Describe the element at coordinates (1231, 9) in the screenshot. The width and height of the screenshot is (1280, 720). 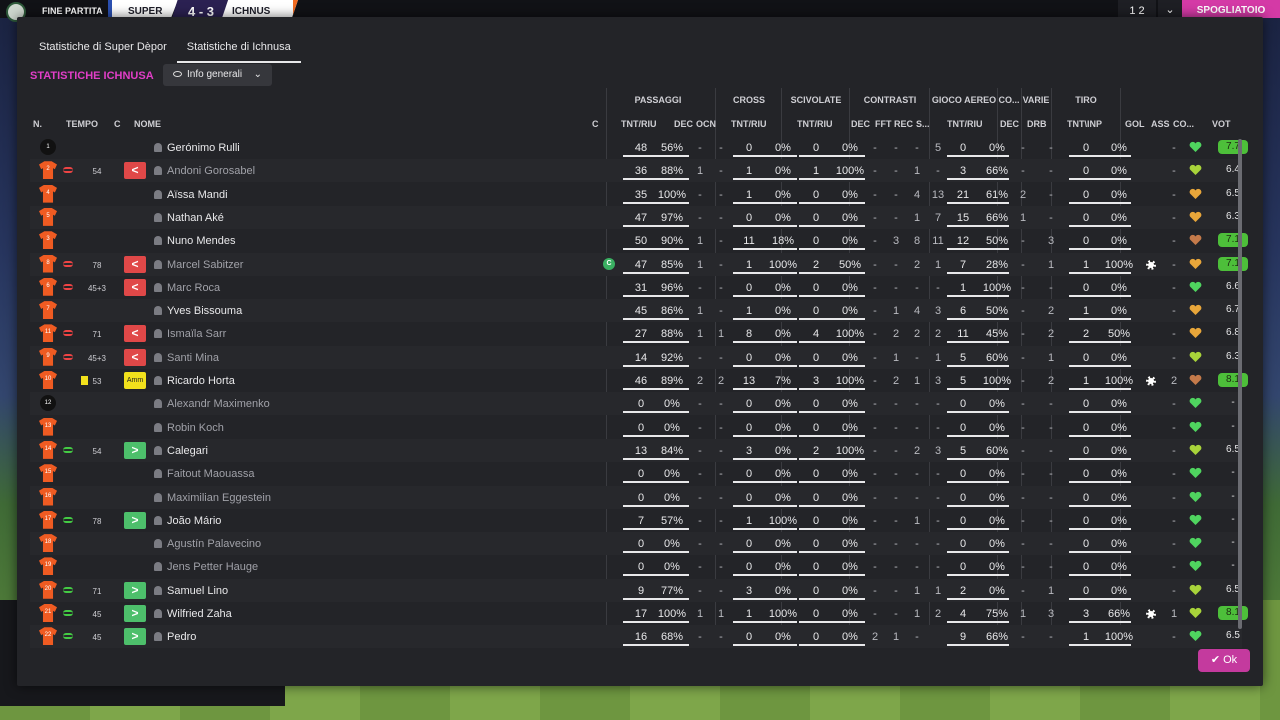
I see `dressing-room-button: SPOGLIATOIO` at that location.